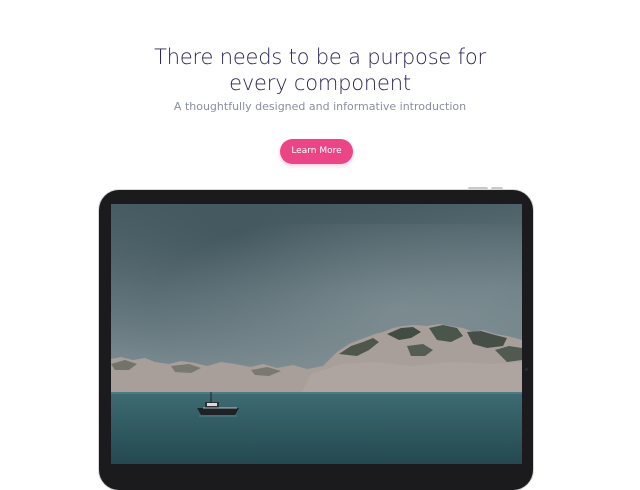 The height and width of the screenshot is (490, 640). What do you see at coordinates (316, 428) in the screenshot?
I see `sea` at bounding box center [316, 428].